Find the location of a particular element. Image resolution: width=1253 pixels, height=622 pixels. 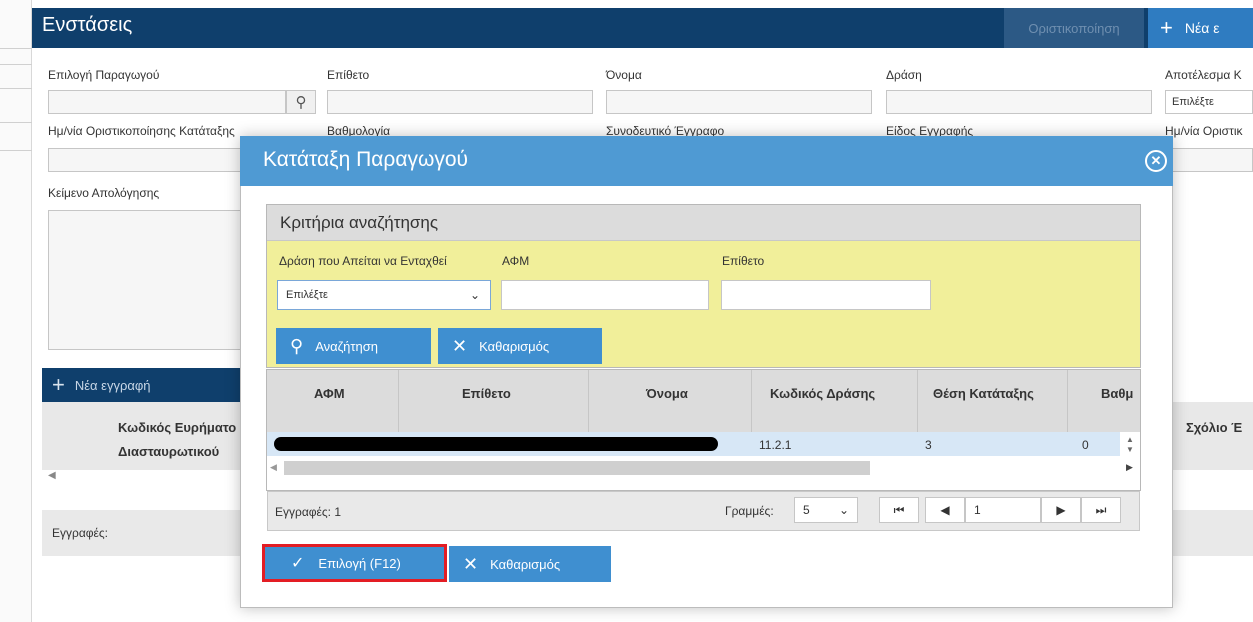

grid-new-record-button: + Νέα εγγραφή is located at coordinates (101, 385).